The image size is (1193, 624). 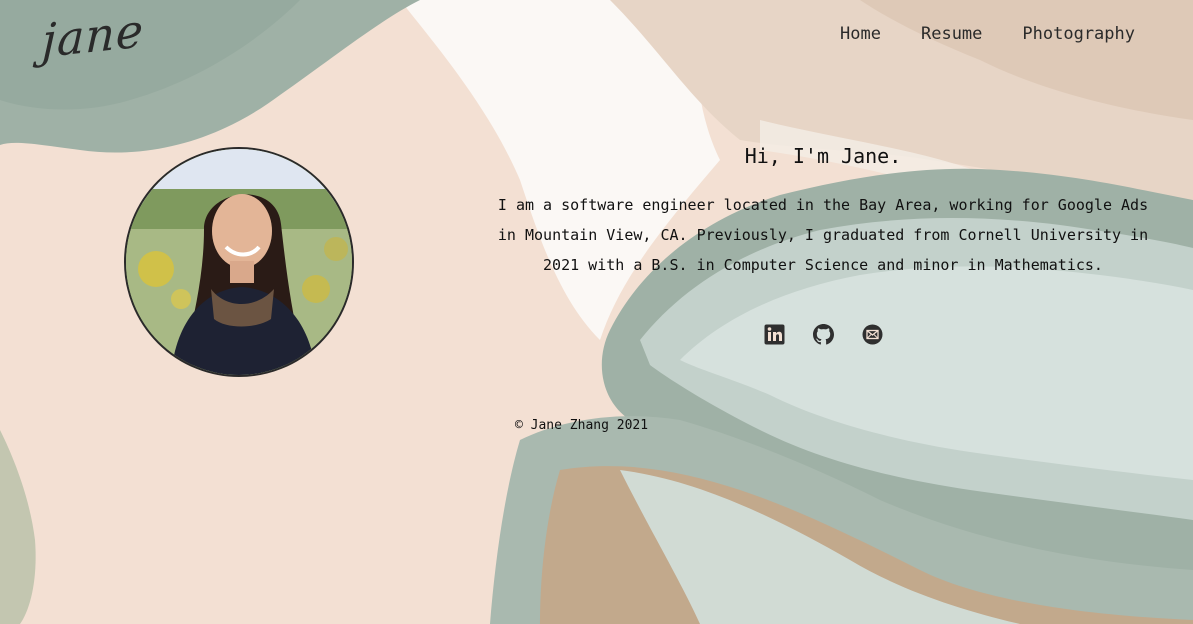 I want to click on nav-resume-link: Resume, so click(x=951, y=34).